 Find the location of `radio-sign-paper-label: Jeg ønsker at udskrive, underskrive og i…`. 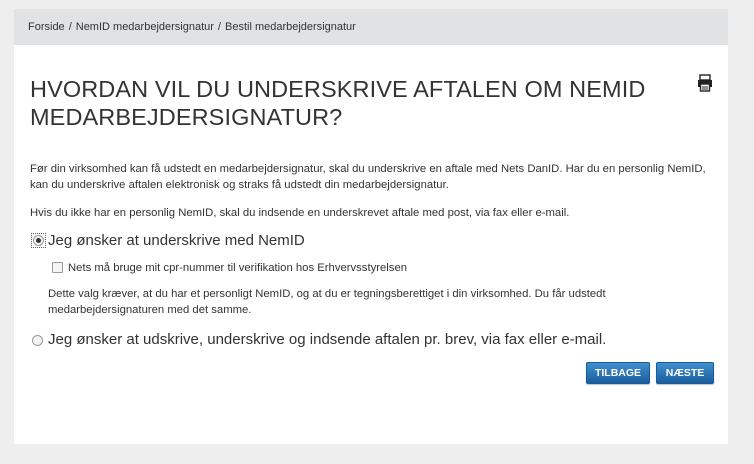

radio-sign-paper-label: Jeg ønsker at udskrive, underskrive og i… is located at coordinates (327, 340).